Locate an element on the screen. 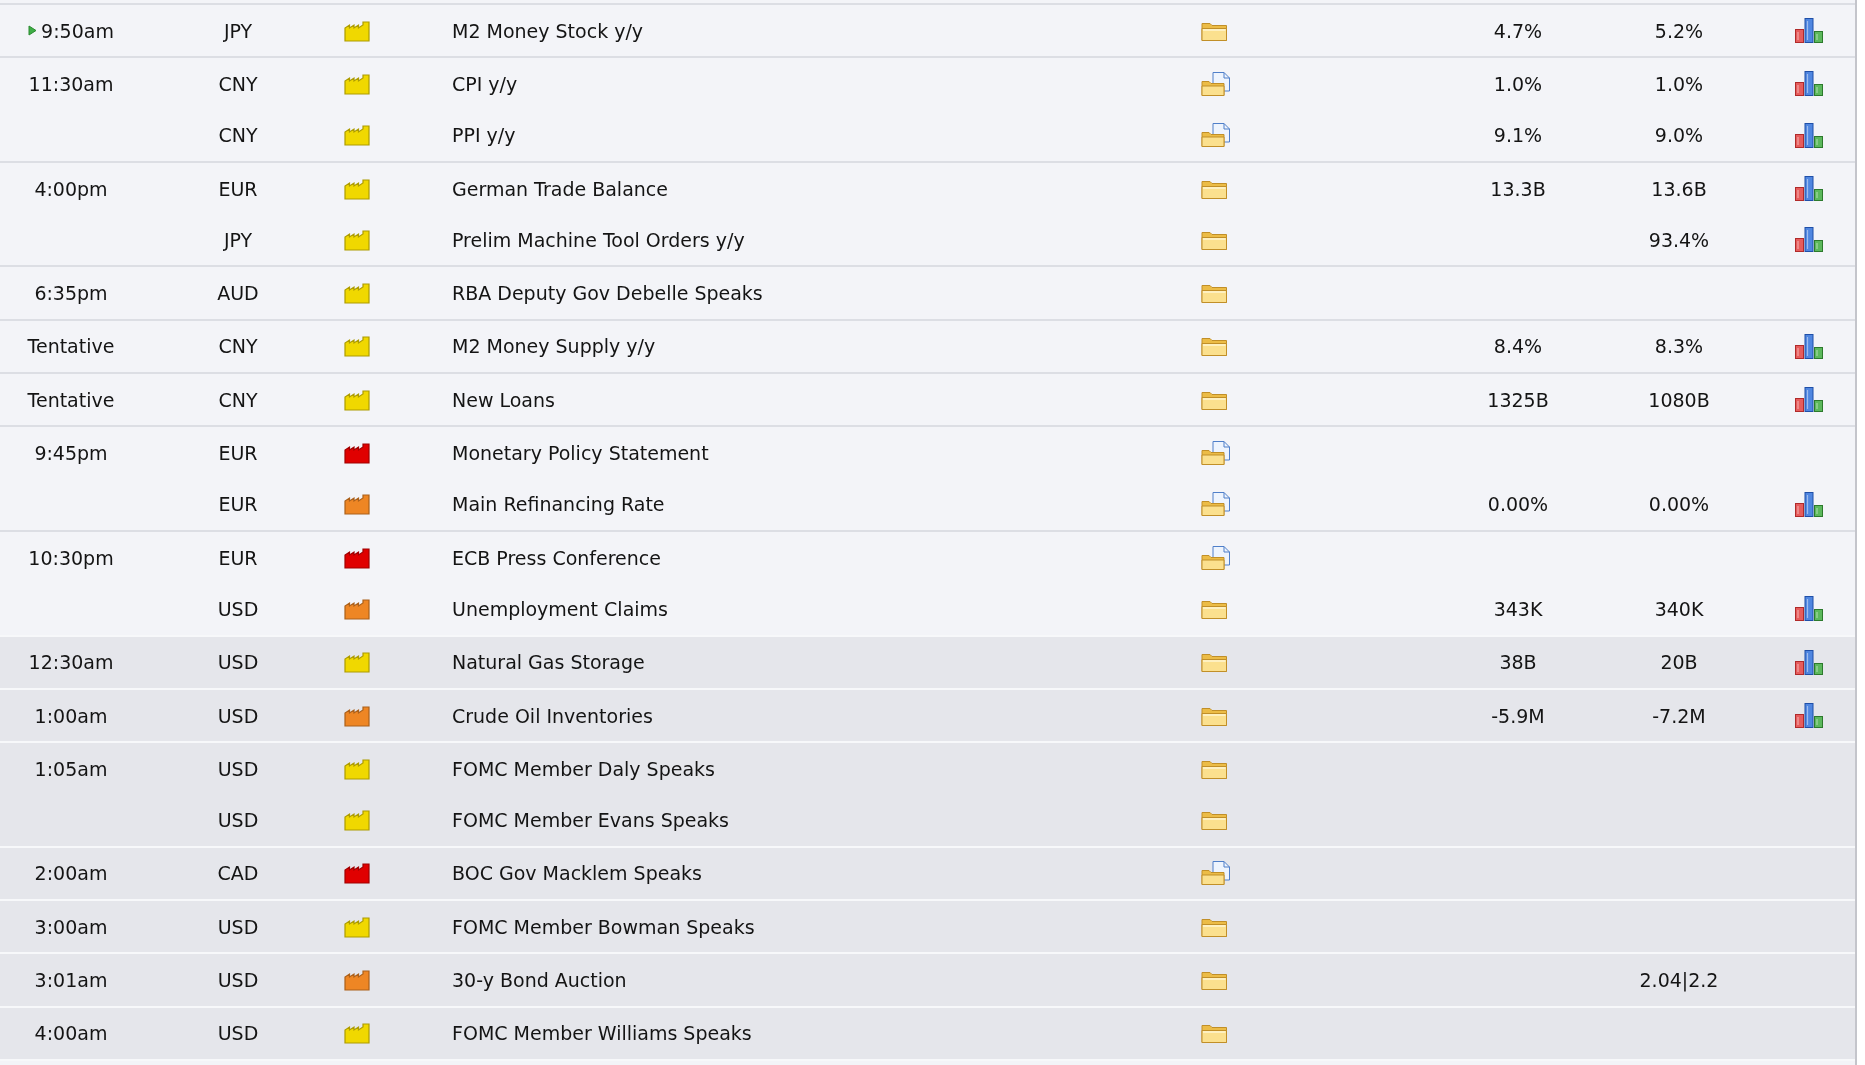  event-time: 9:50am is located at coordinates (77, 30).